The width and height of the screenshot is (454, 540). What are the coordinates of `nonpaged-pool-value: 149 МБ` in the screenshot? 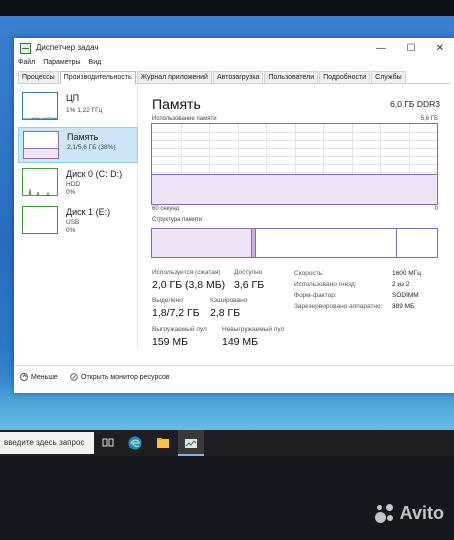 It's located at (240, 342).